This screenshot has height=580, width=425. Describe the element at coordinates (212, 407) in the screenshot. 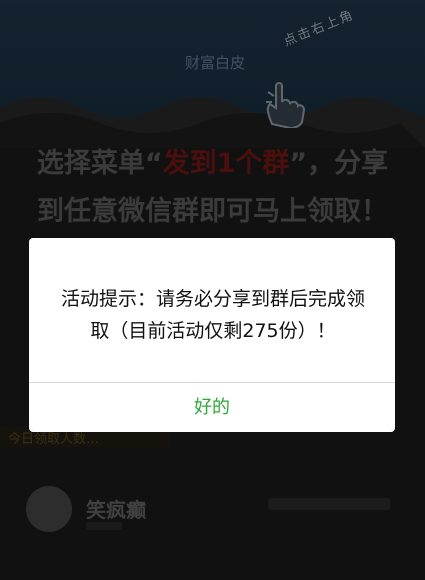

I see `ok-button: 好的` at that location.